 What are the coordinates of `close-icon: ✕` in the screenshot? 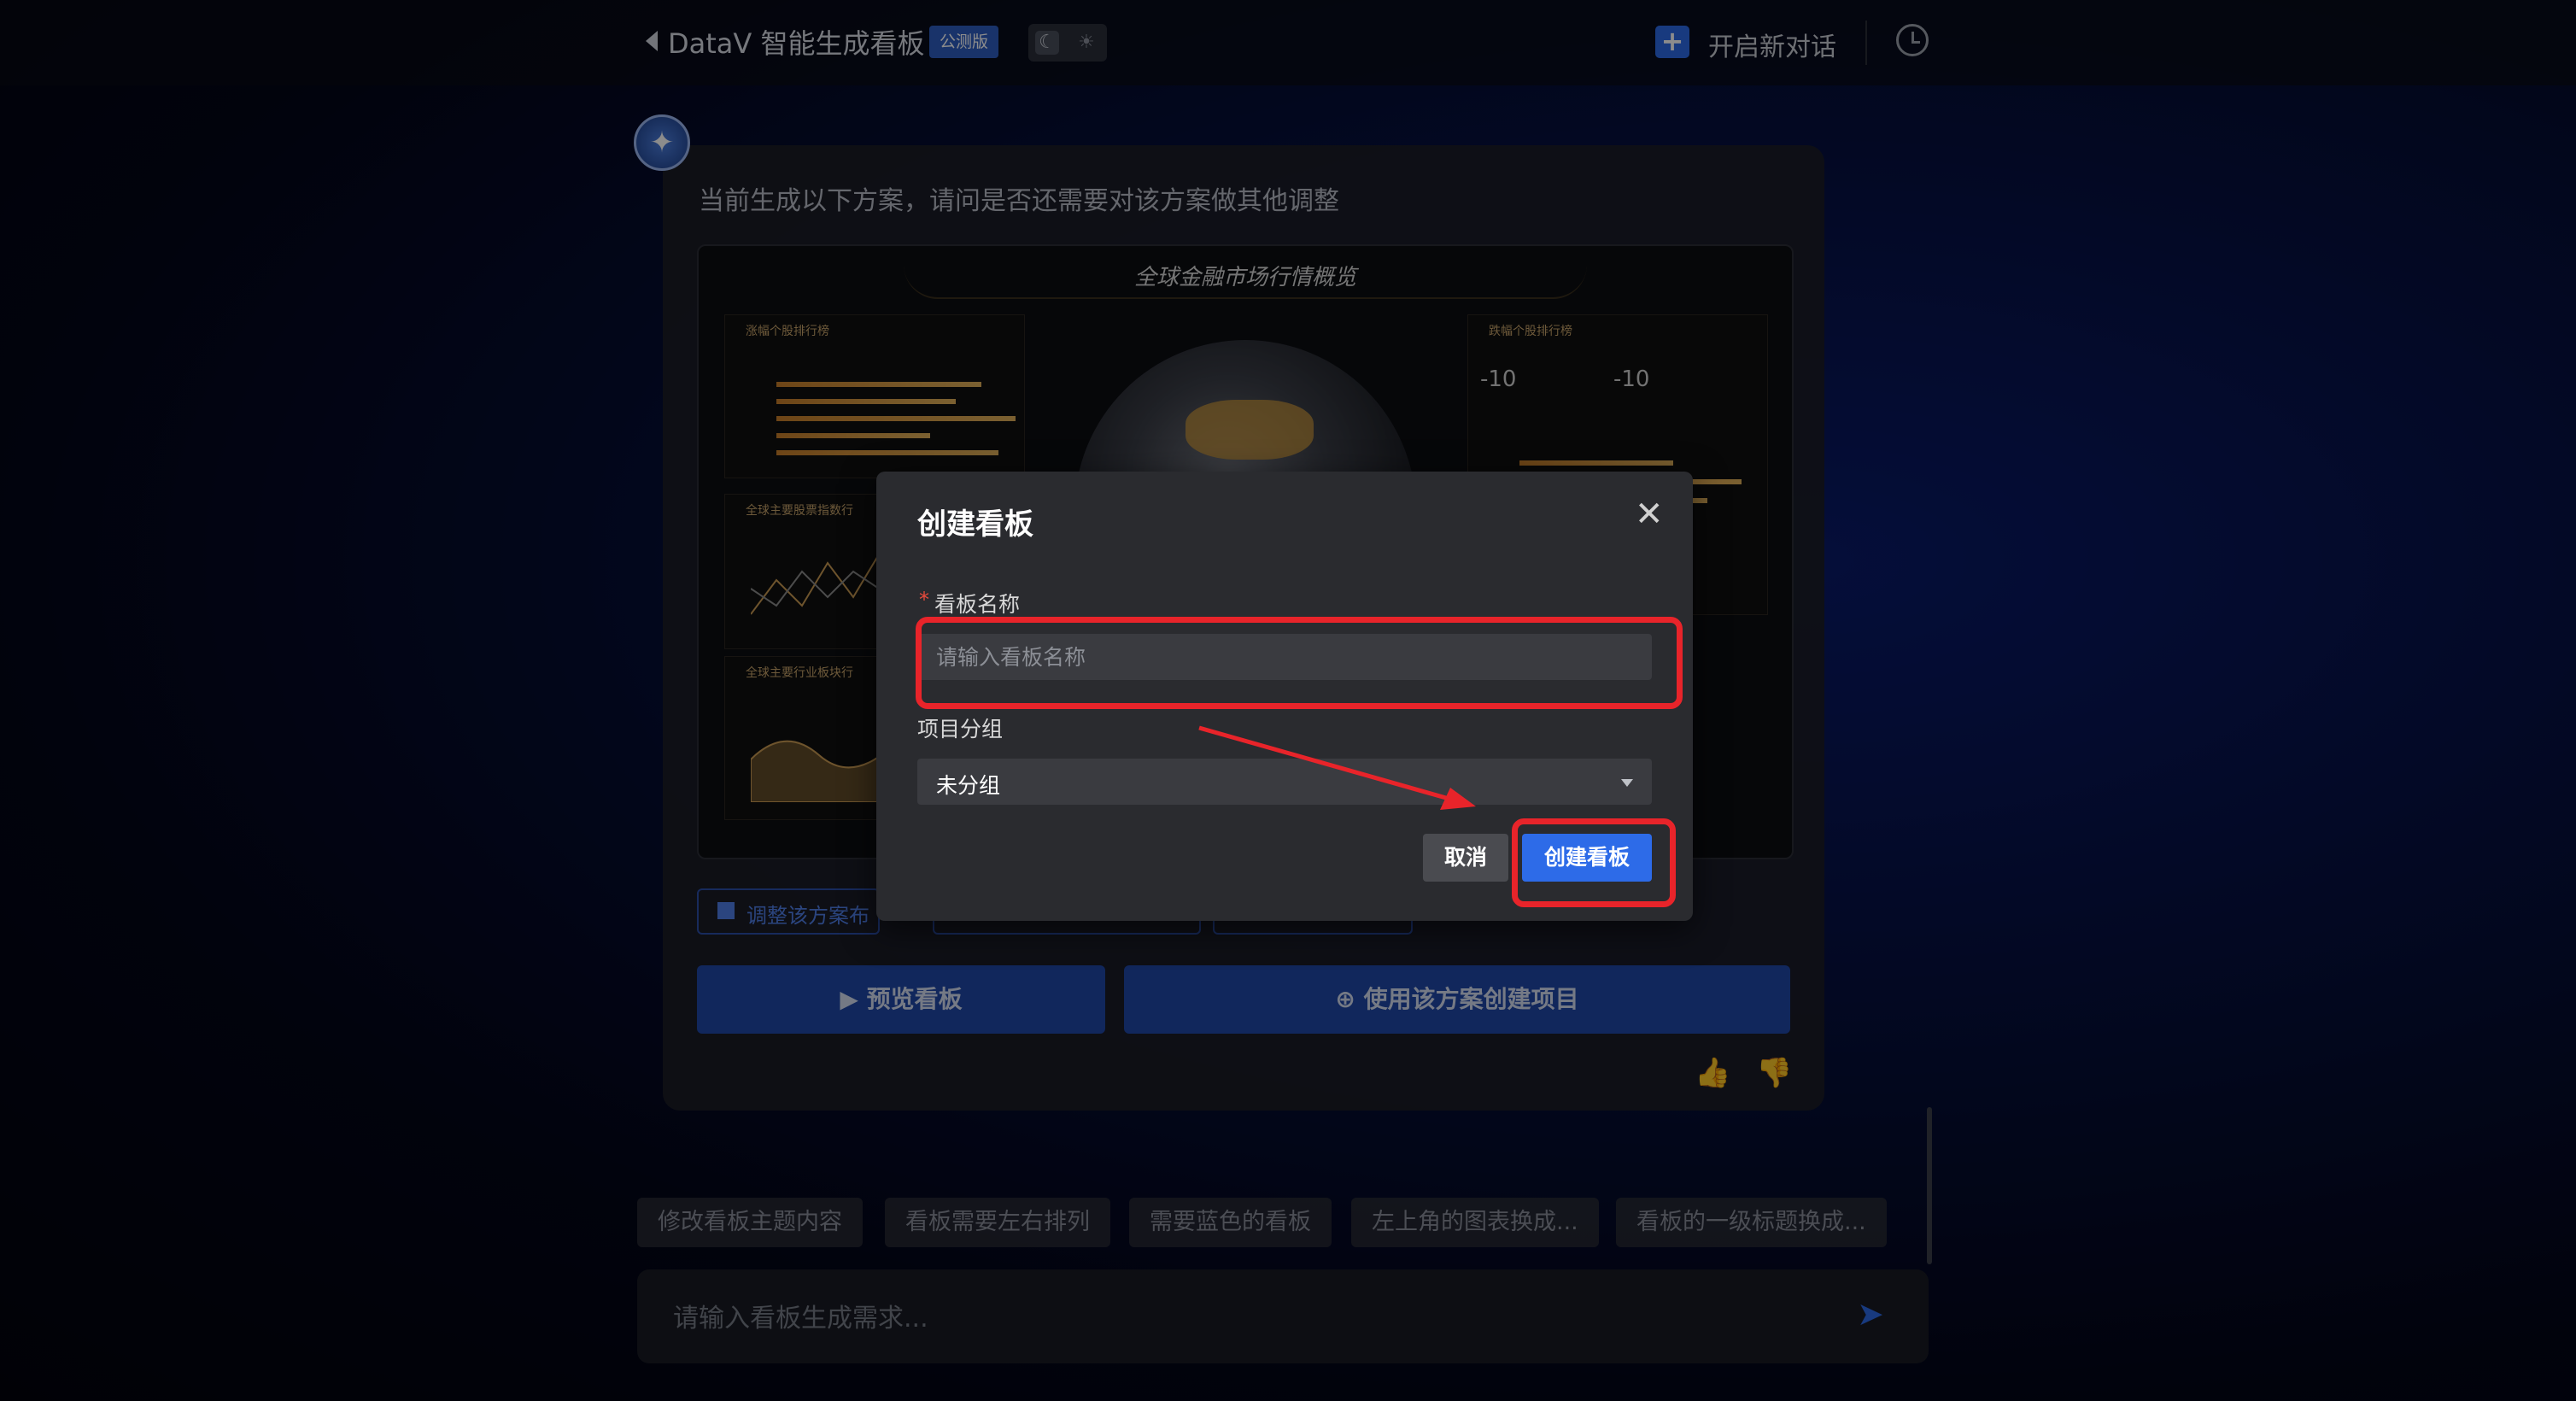 It's located at (1649, 514).